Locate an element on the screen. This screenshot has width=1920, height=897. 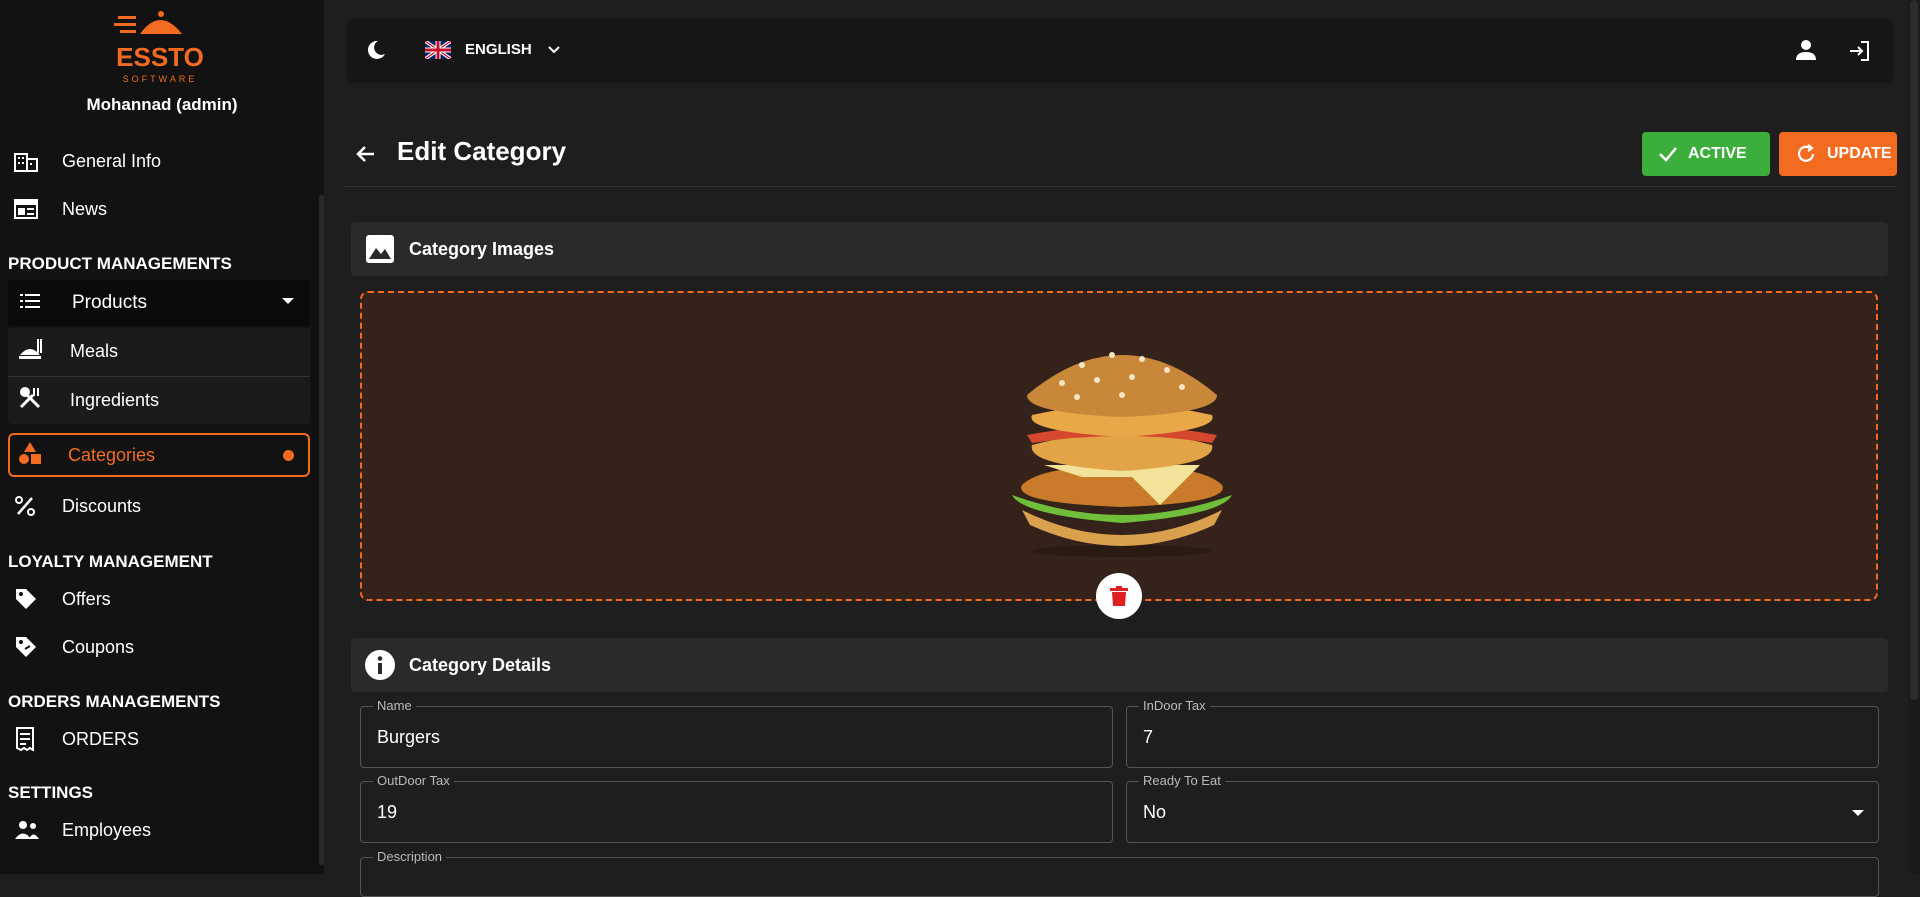
card-title: Category Images is located at coordinates (482, 248).